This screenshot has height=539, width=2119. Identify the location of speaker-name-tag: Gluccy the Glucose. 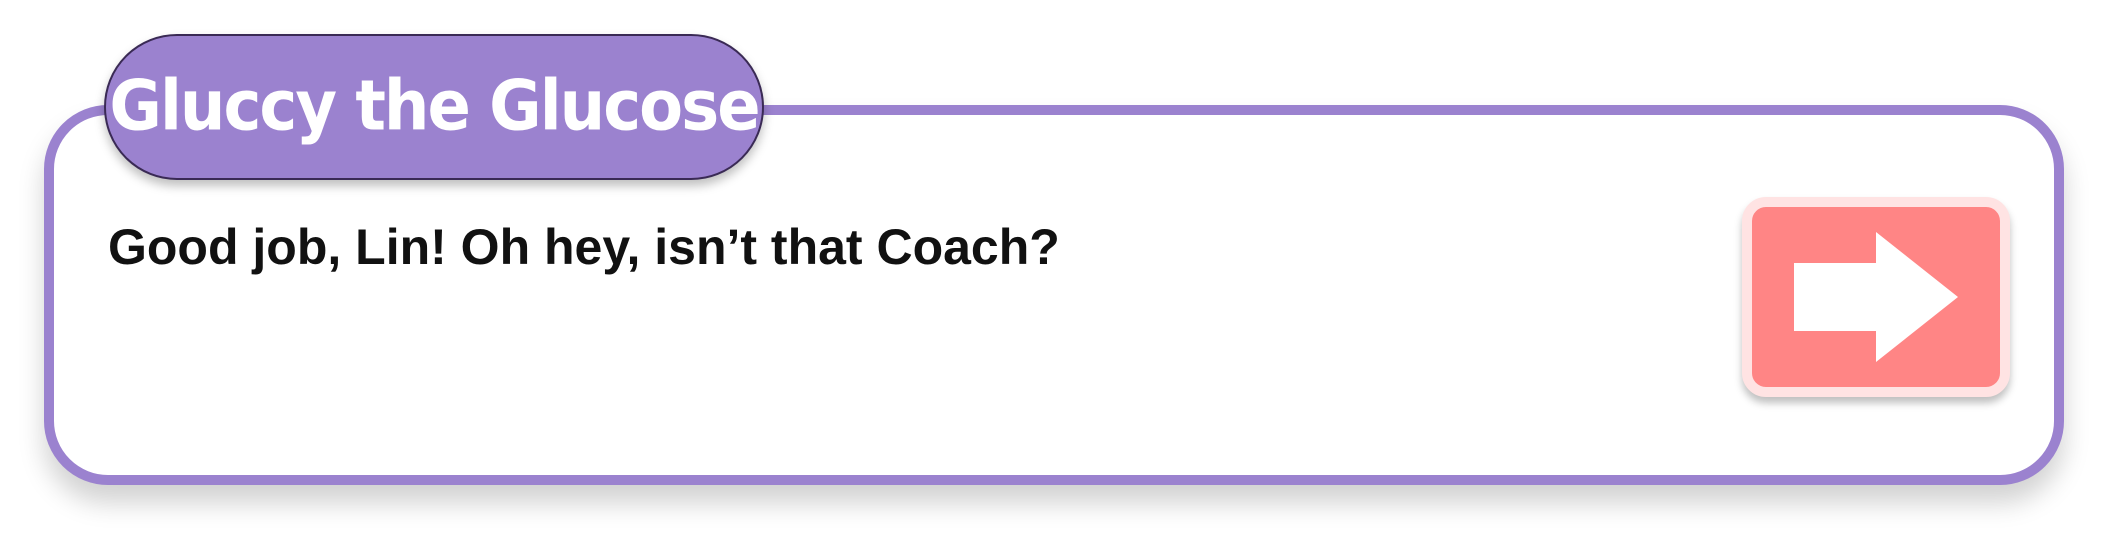
(434, 107).